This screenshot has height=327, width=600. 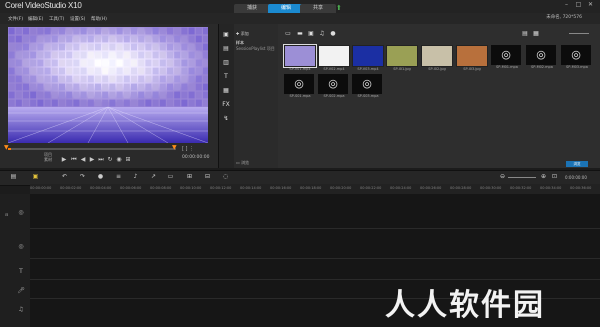 I want to click on library-thumb: SP-I01.jpg, so click(x=402, y=58).